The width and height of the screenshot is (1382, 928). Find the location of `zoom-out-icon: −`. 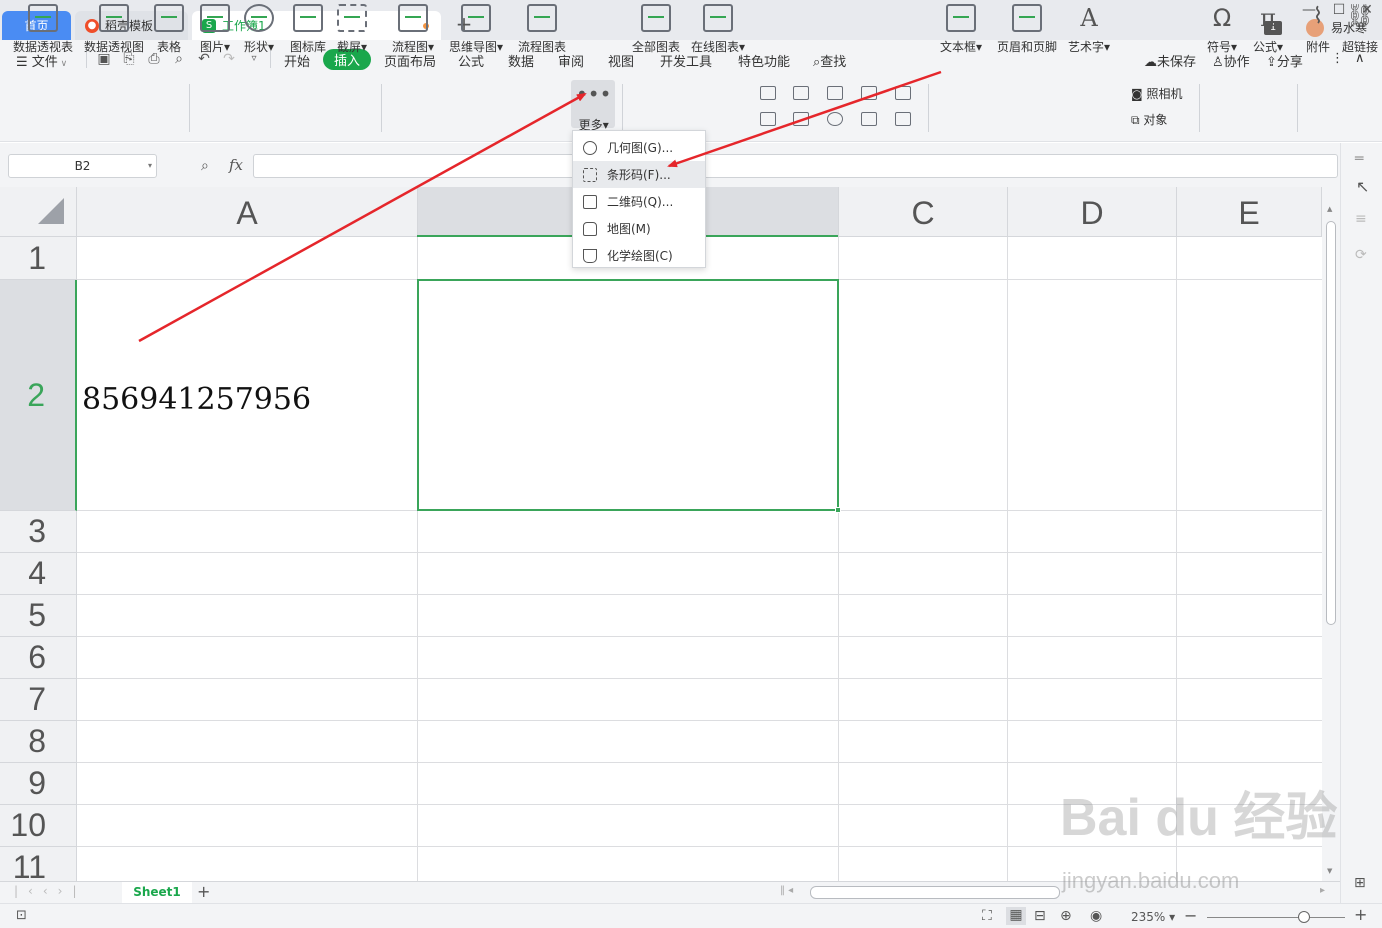

zoom-out-icon: − is located at coordinates (1190, 915).